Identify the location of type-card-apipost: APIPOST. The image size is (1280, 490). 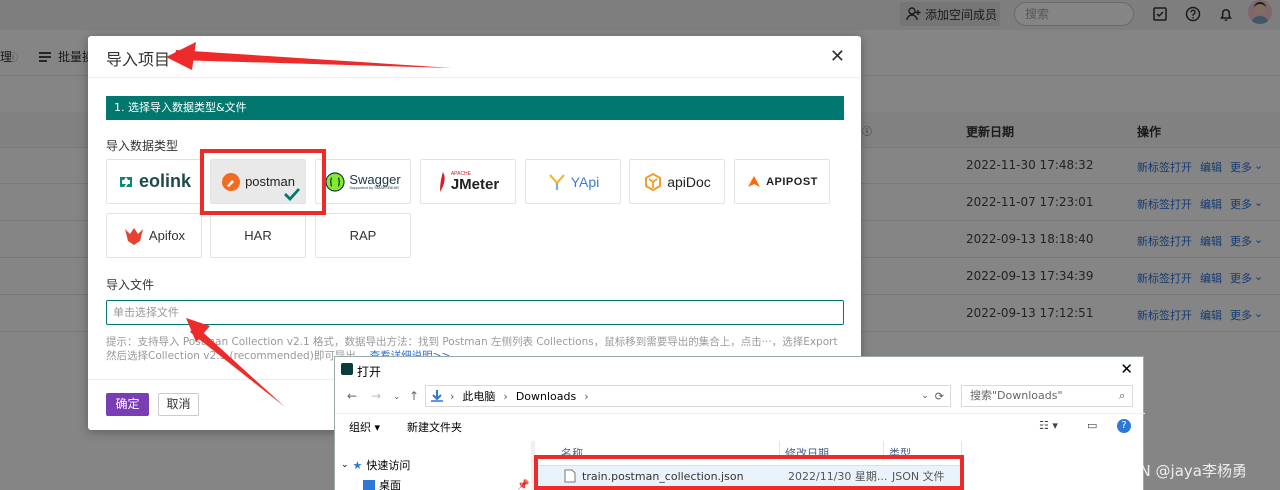
(782, 181).